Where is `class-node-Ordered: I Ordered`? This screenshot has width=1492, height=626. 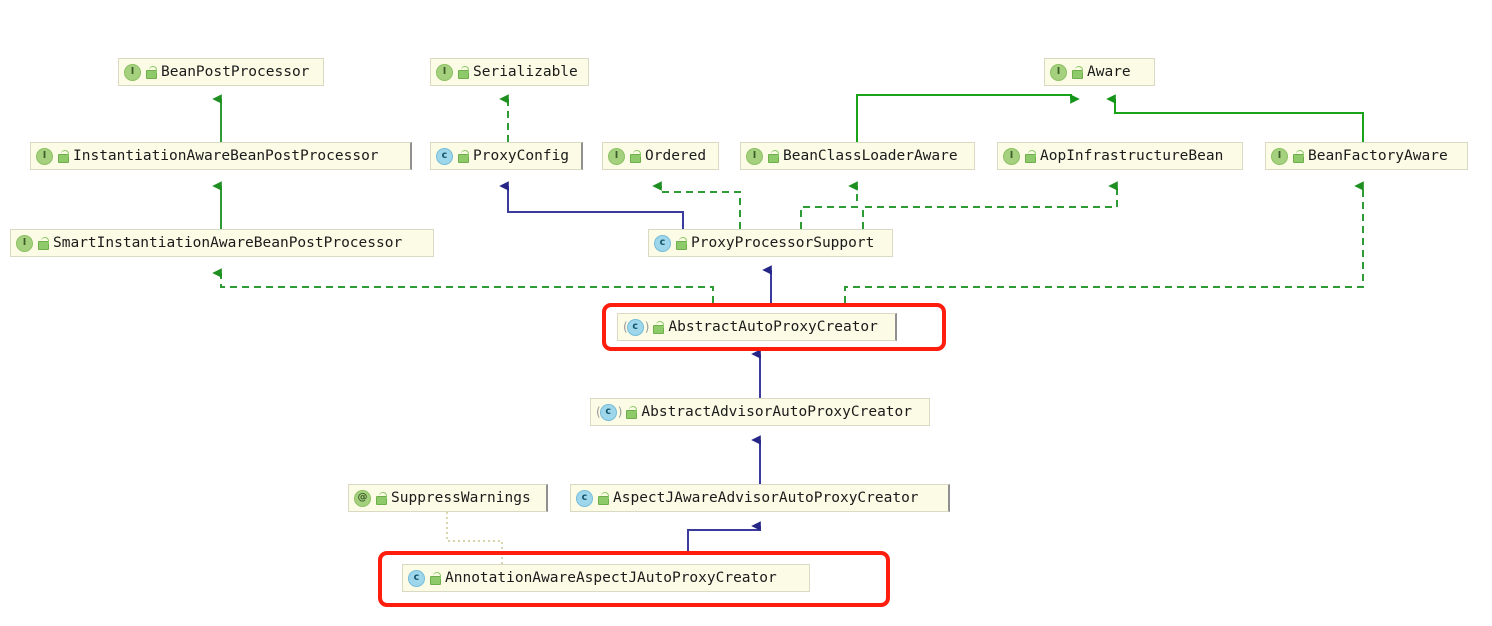
class-node-Ordered: I Ordered is located at coordinates (660, 156).